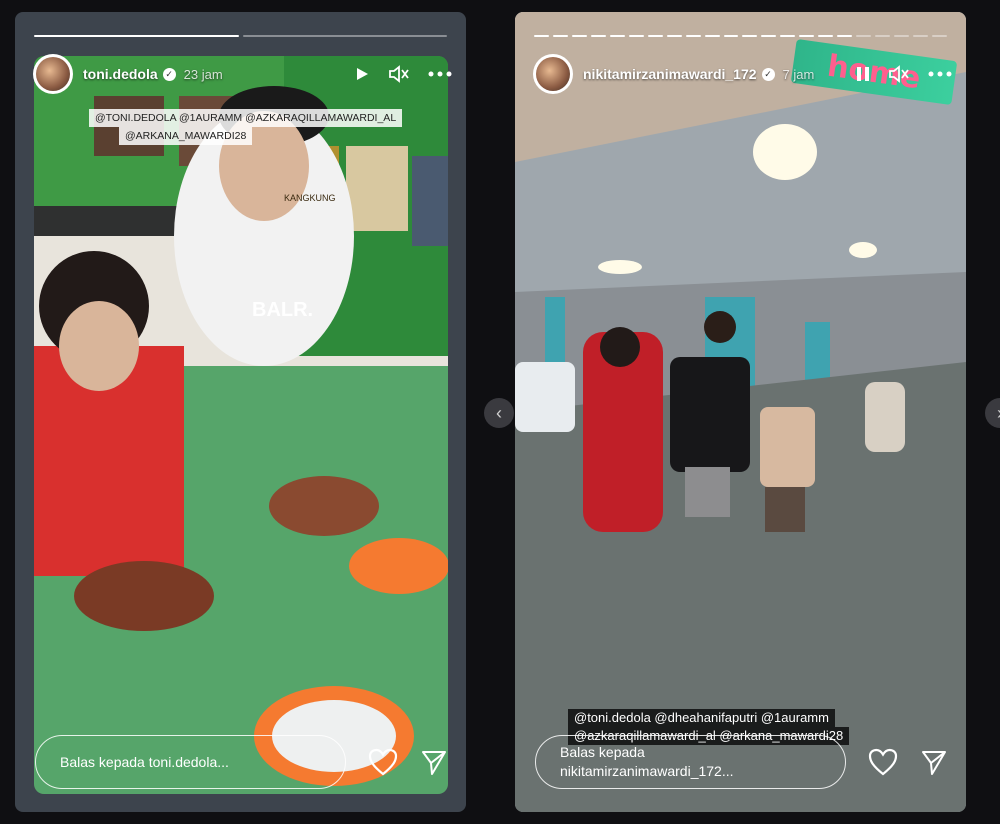  Describe the element at coordinates (242, 74) in the screenshot. I see `story-header: toni.dedola ✓ 23 jam` at that location.